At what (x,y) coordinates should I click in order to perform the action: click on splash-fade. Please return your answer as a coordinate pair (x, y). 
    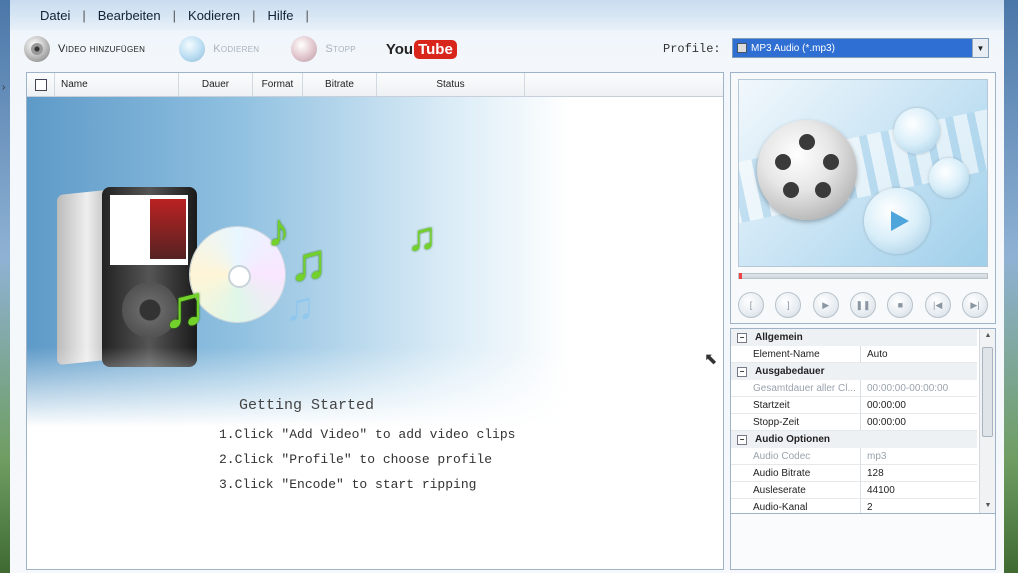
    Looking at the image, I should click on (375, 387).